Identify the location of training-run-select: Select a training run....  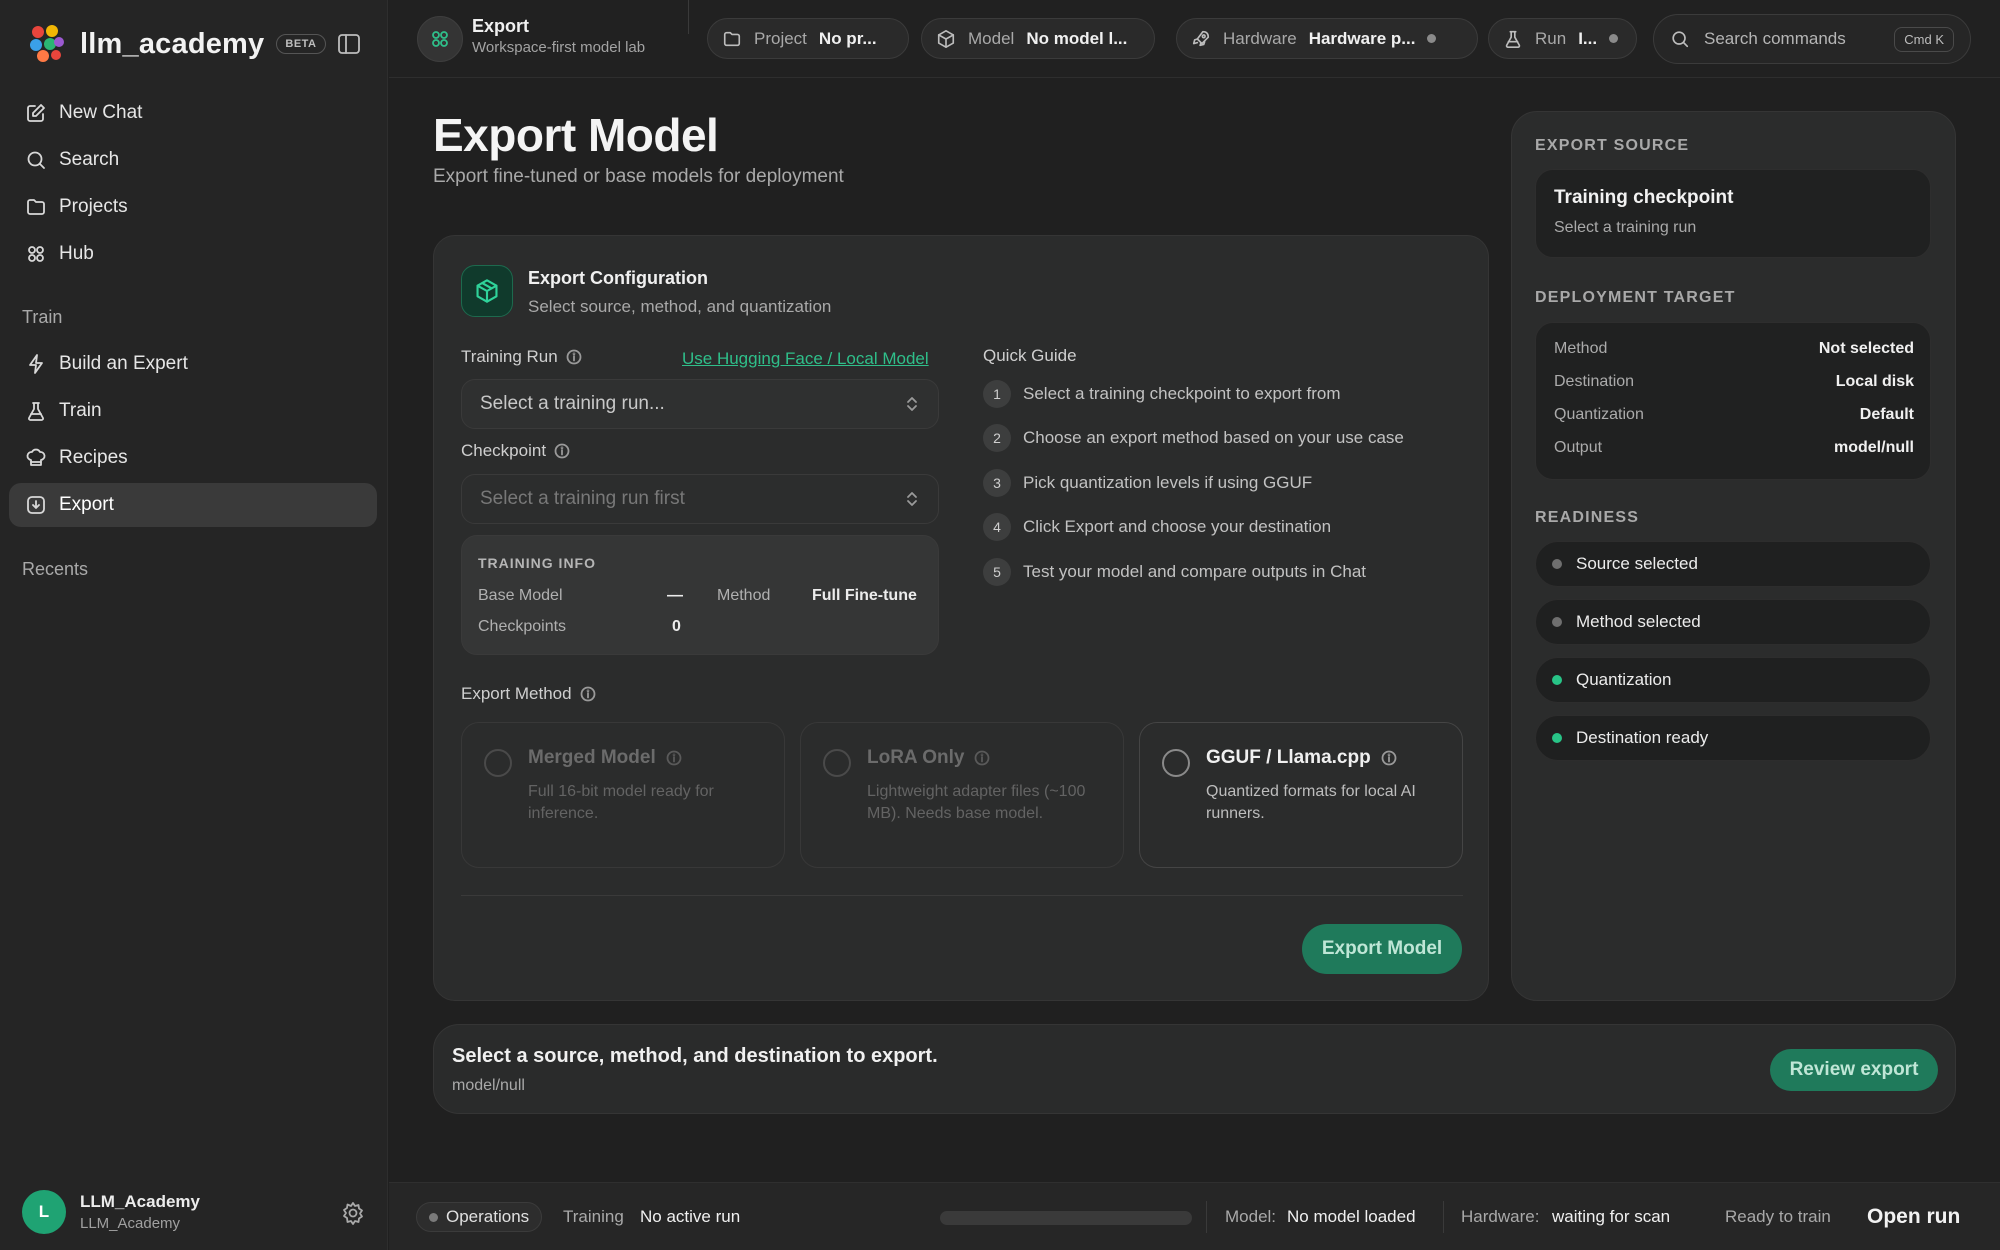
(700, 404).